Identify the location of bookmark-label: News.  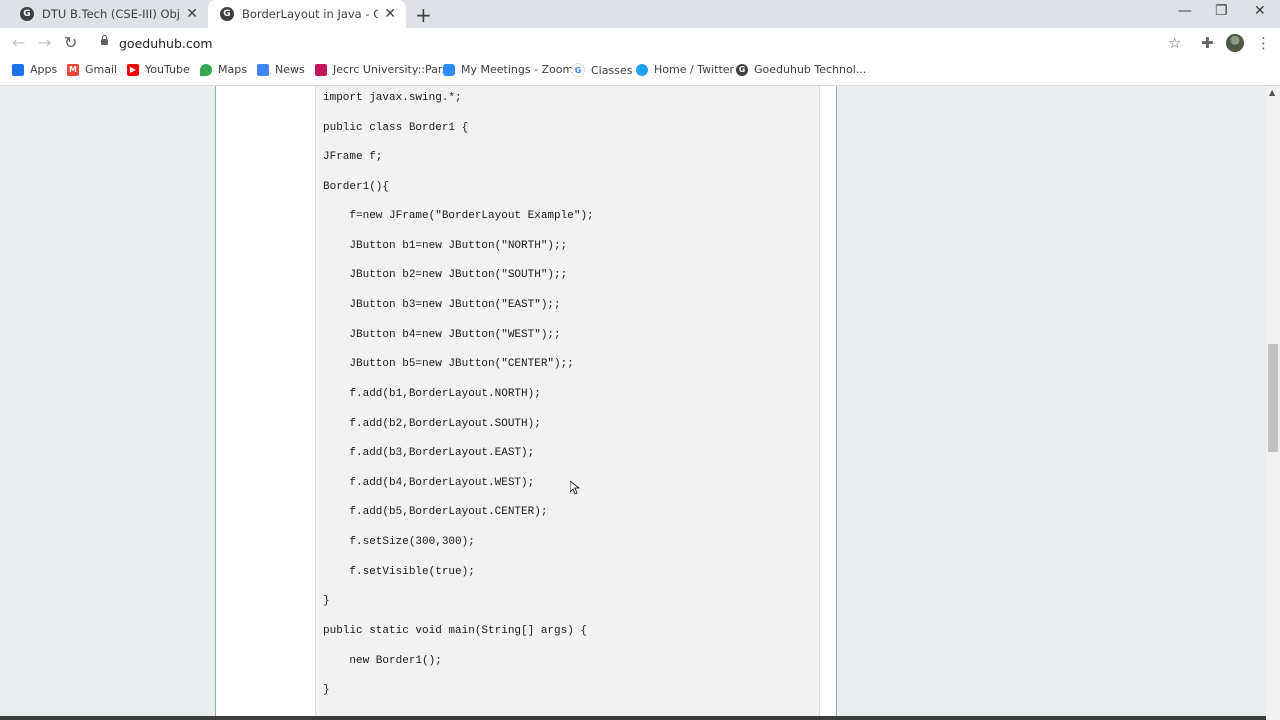
(290, 69).